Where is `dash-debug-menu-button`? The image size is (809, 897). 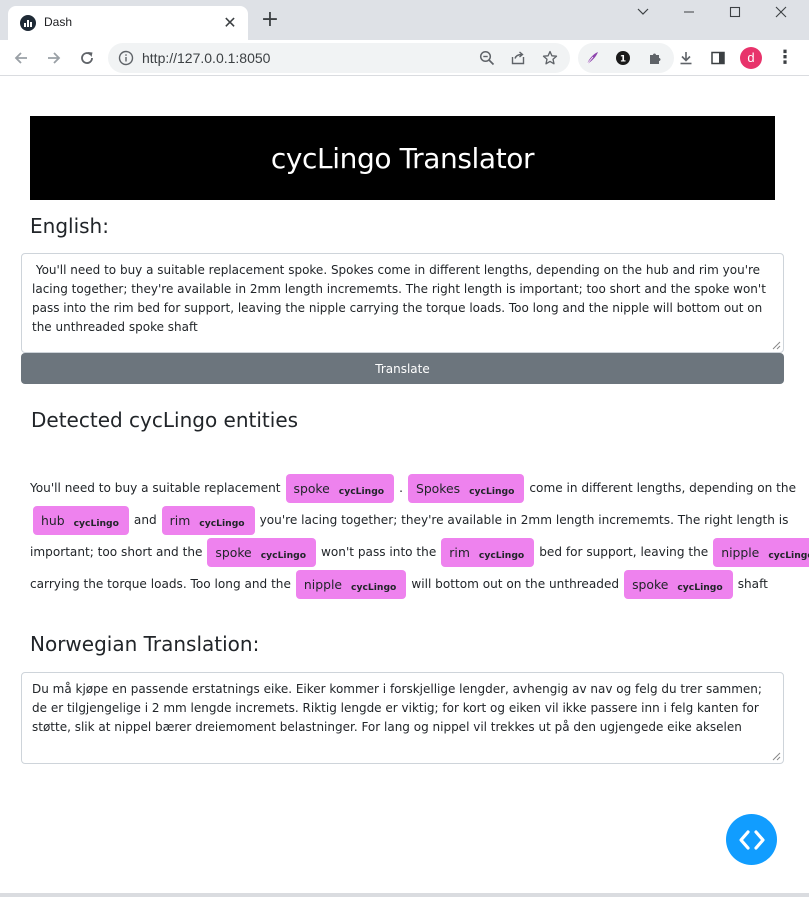
dash-debug-menu-button is located at coordinates (751, 839).